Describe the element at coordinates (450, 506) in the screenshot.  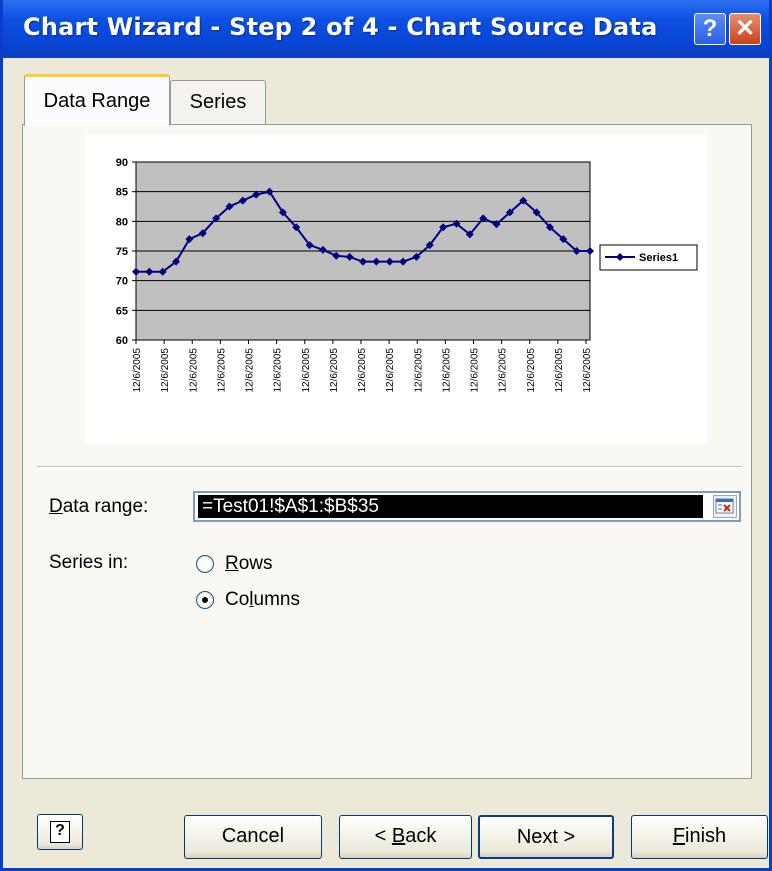
I see `data-range-value: =Test01!$A$1:$B$35` at that location.